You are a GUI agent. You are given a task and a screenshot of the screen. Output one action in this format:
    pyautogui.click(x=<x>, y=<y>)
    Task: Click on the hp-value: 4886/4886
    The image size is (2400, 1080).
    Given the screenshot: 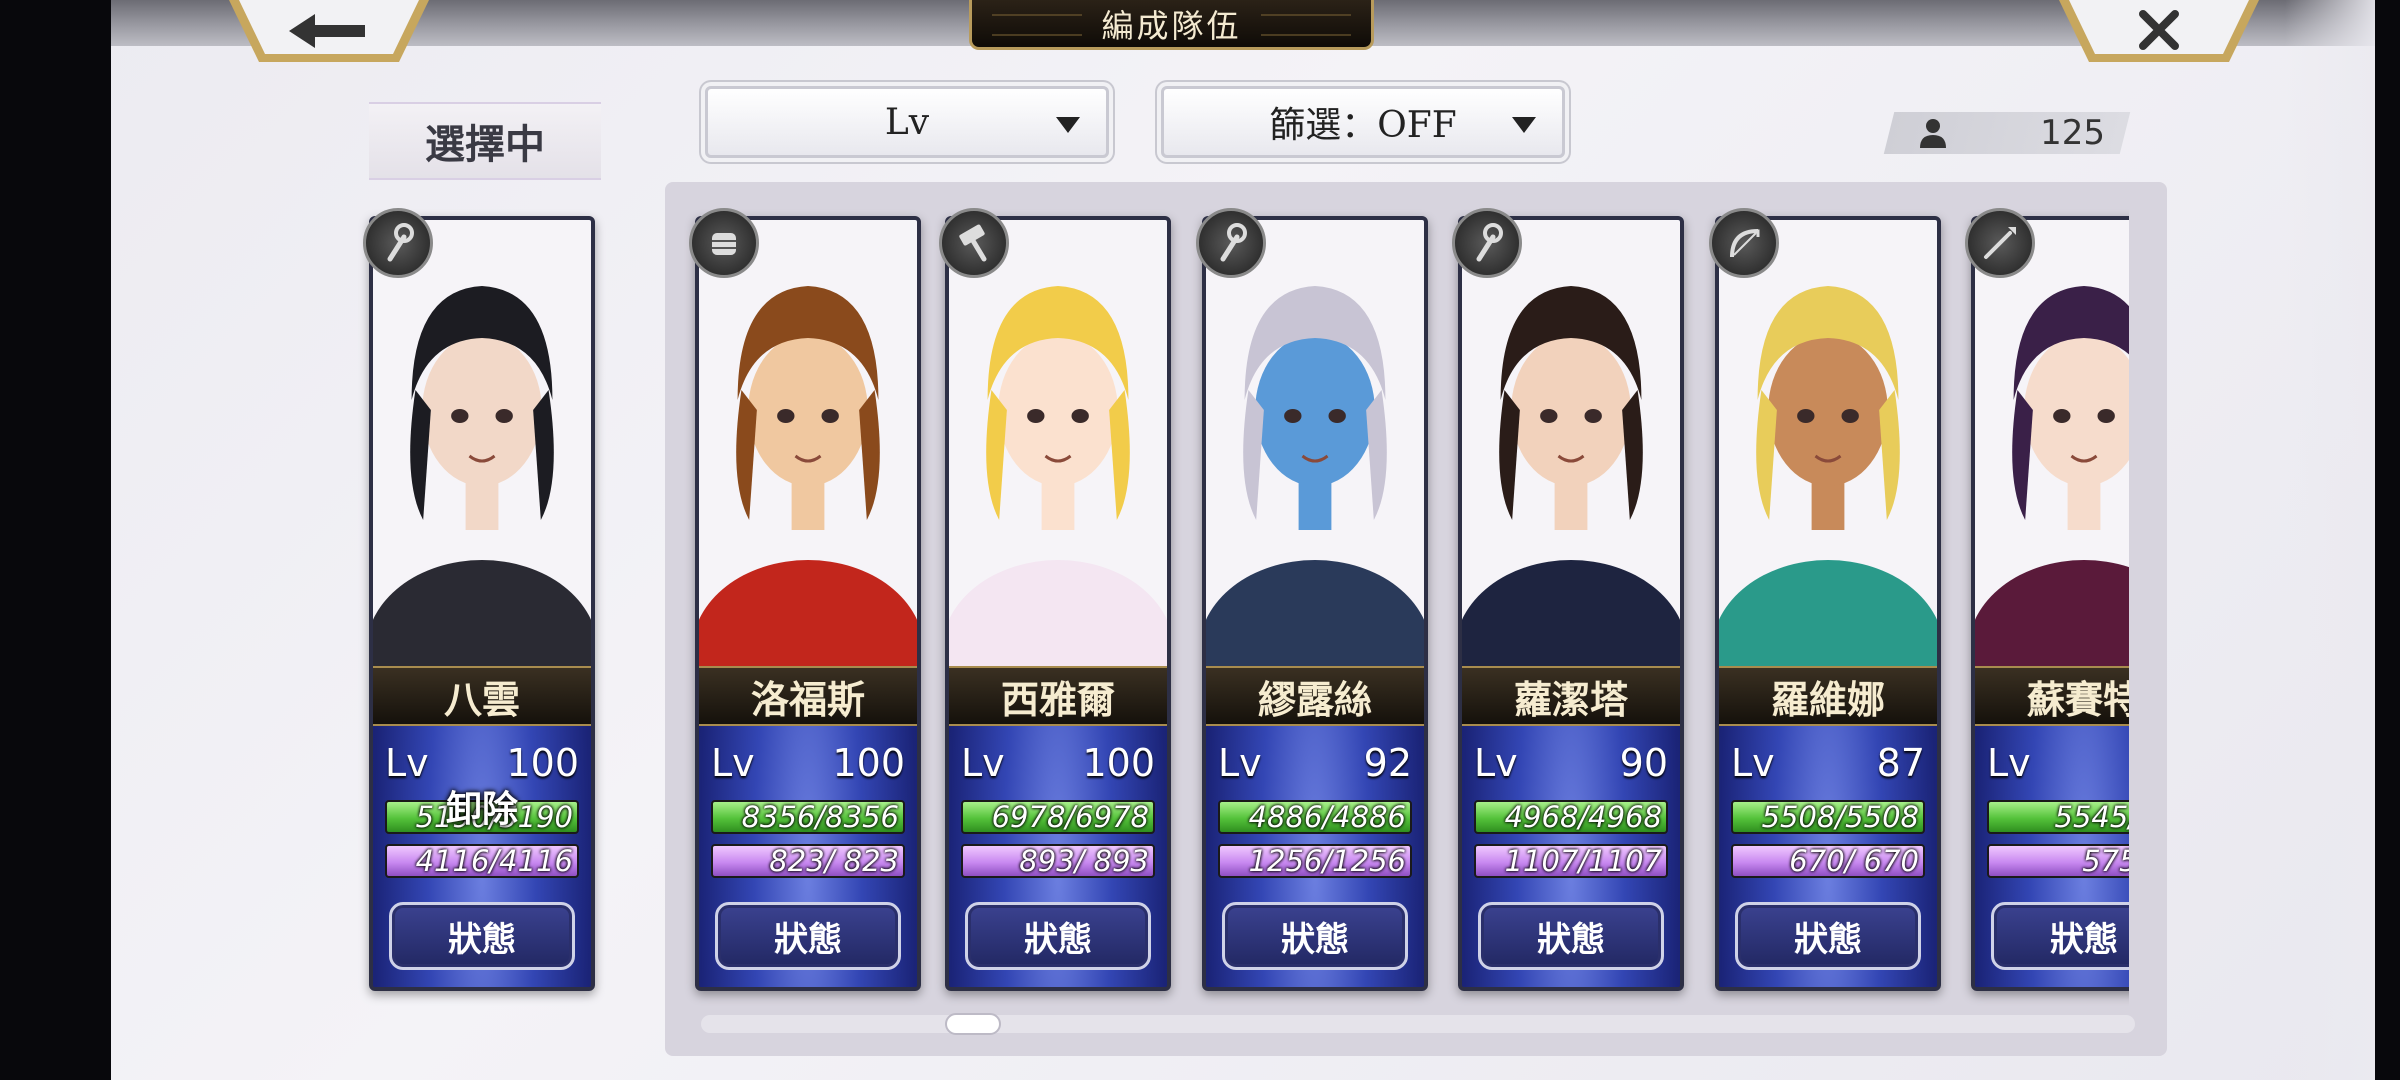 What is the action you would take?
    pyautogui.click(x=1327, y=817)
    